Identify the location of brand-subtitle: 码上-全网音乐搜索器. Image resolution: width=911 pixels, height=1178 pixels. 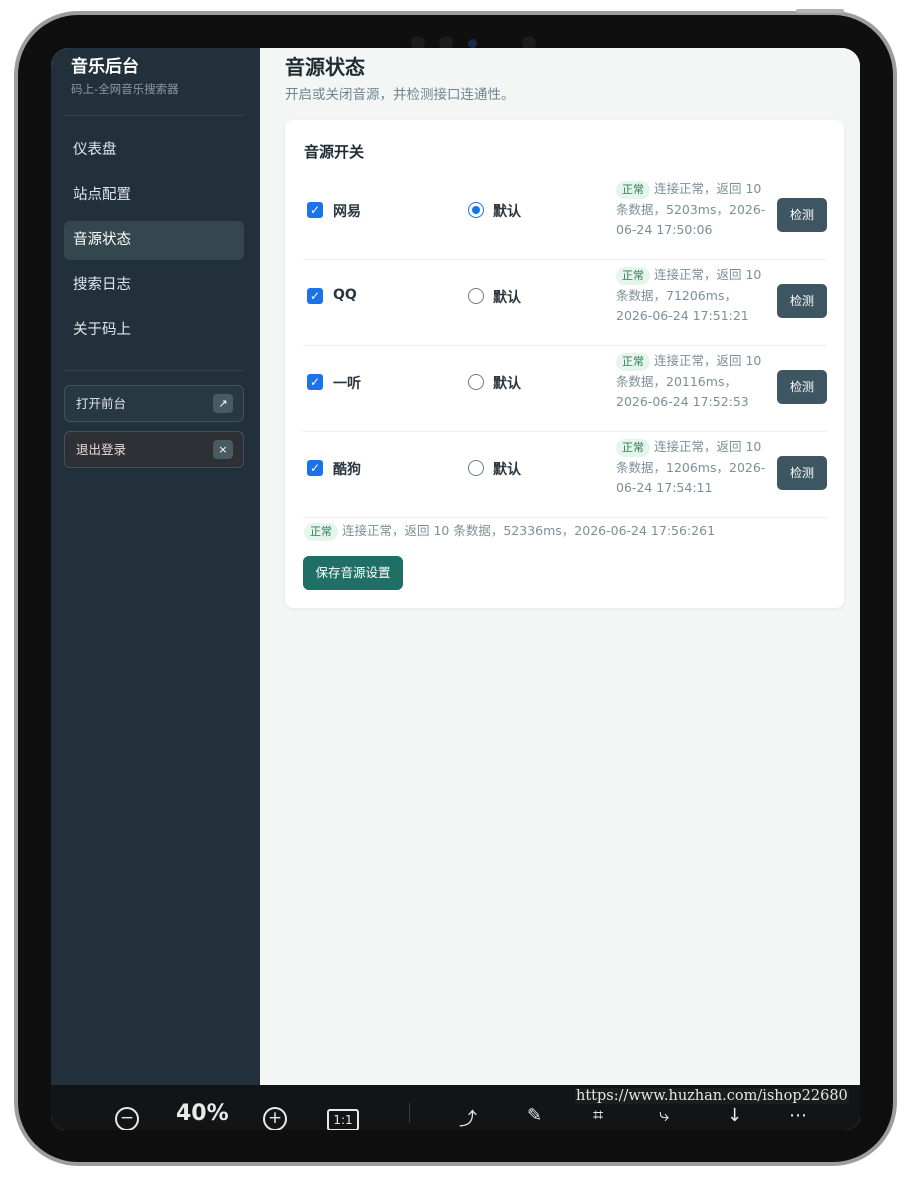
(125, 89).